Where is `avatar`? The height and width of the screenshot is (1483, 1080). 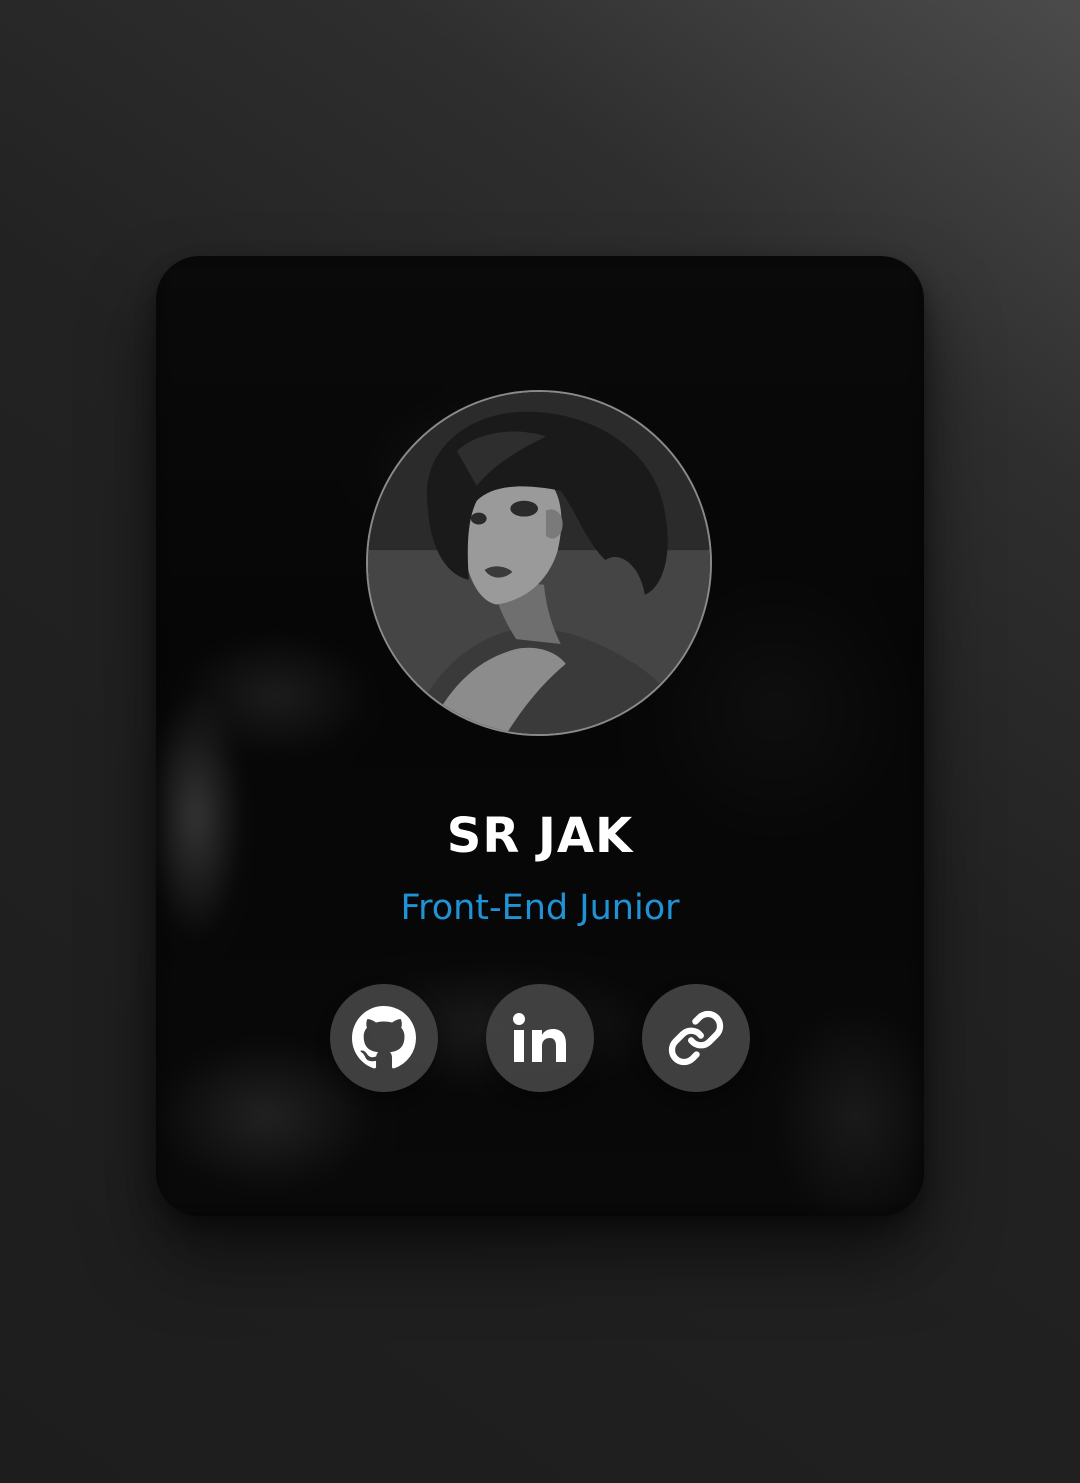
avatar is located at coordinates (539, 563).